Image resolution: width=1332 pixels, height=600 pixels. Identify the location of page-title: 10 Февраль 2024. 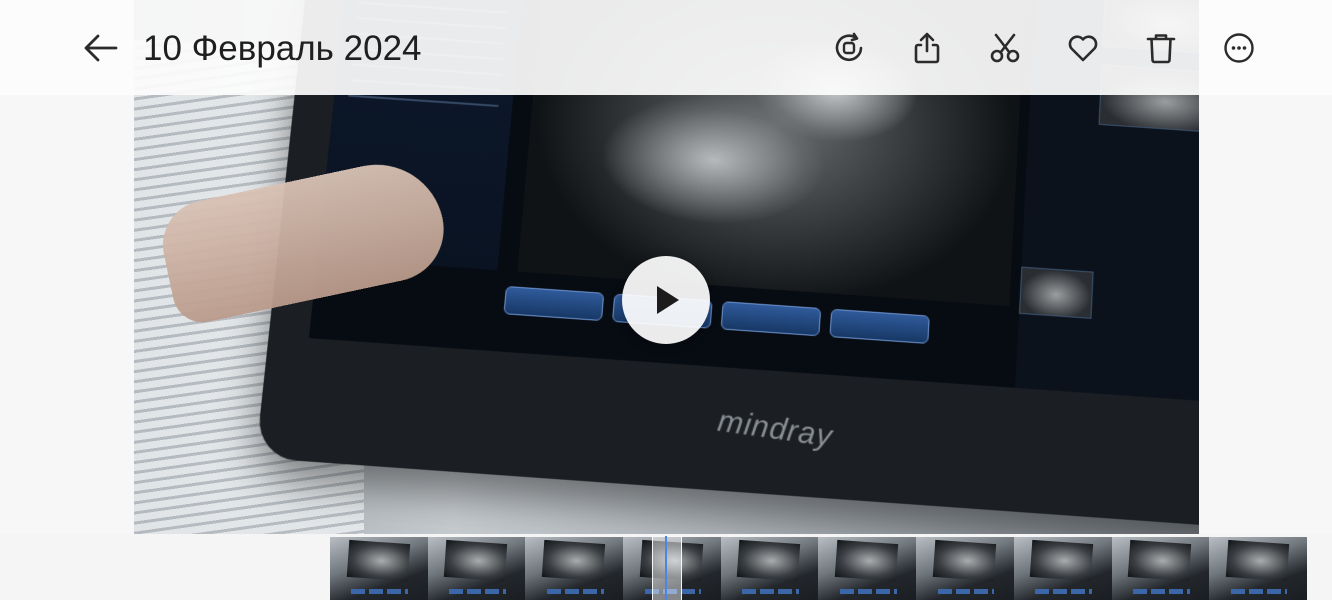
(282, 49).